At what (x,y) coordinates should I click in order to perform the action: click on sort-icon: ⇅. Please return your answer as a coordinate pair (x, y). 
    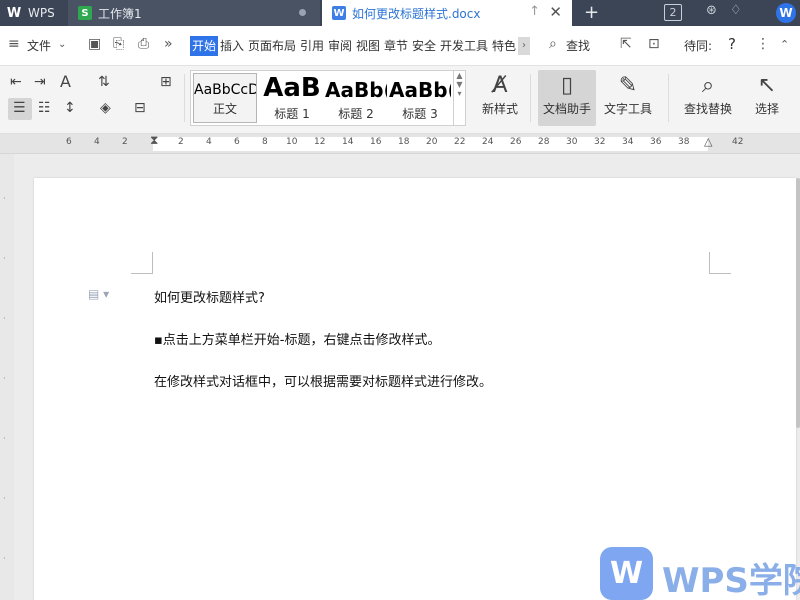
    Looking at the image, I should click on (104, 82).